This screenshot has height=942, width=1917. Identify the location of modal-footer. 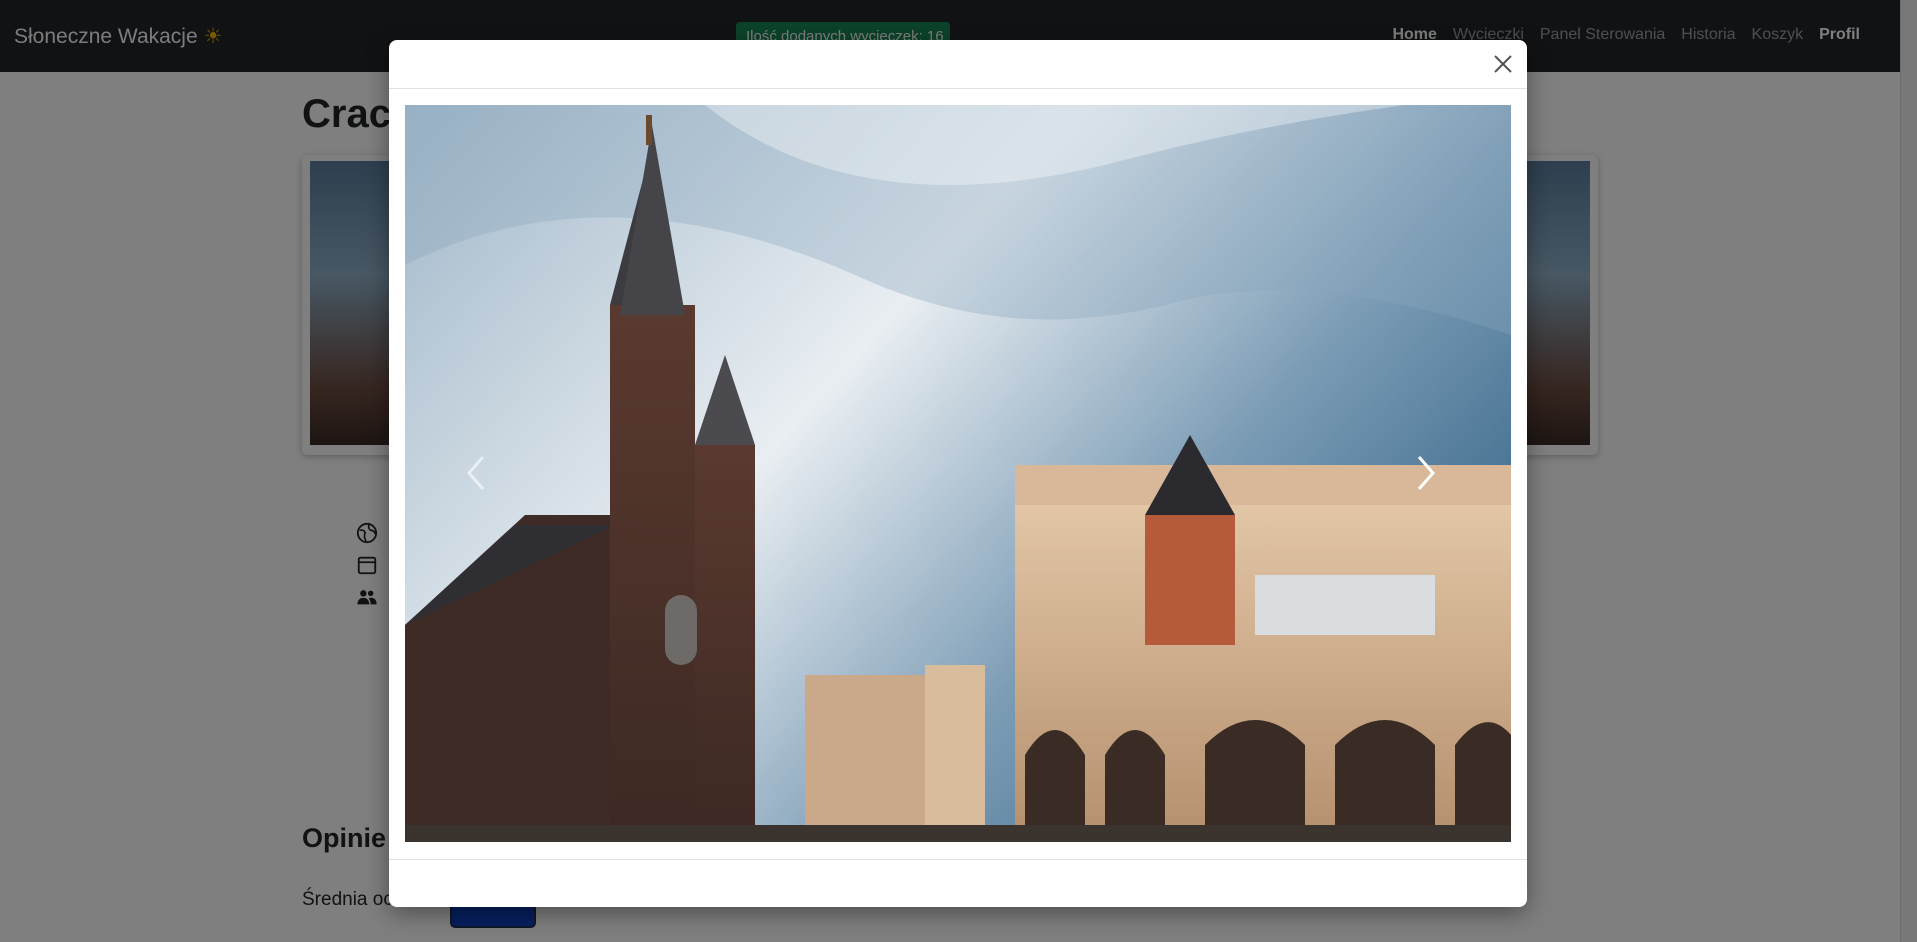
(958, 883).